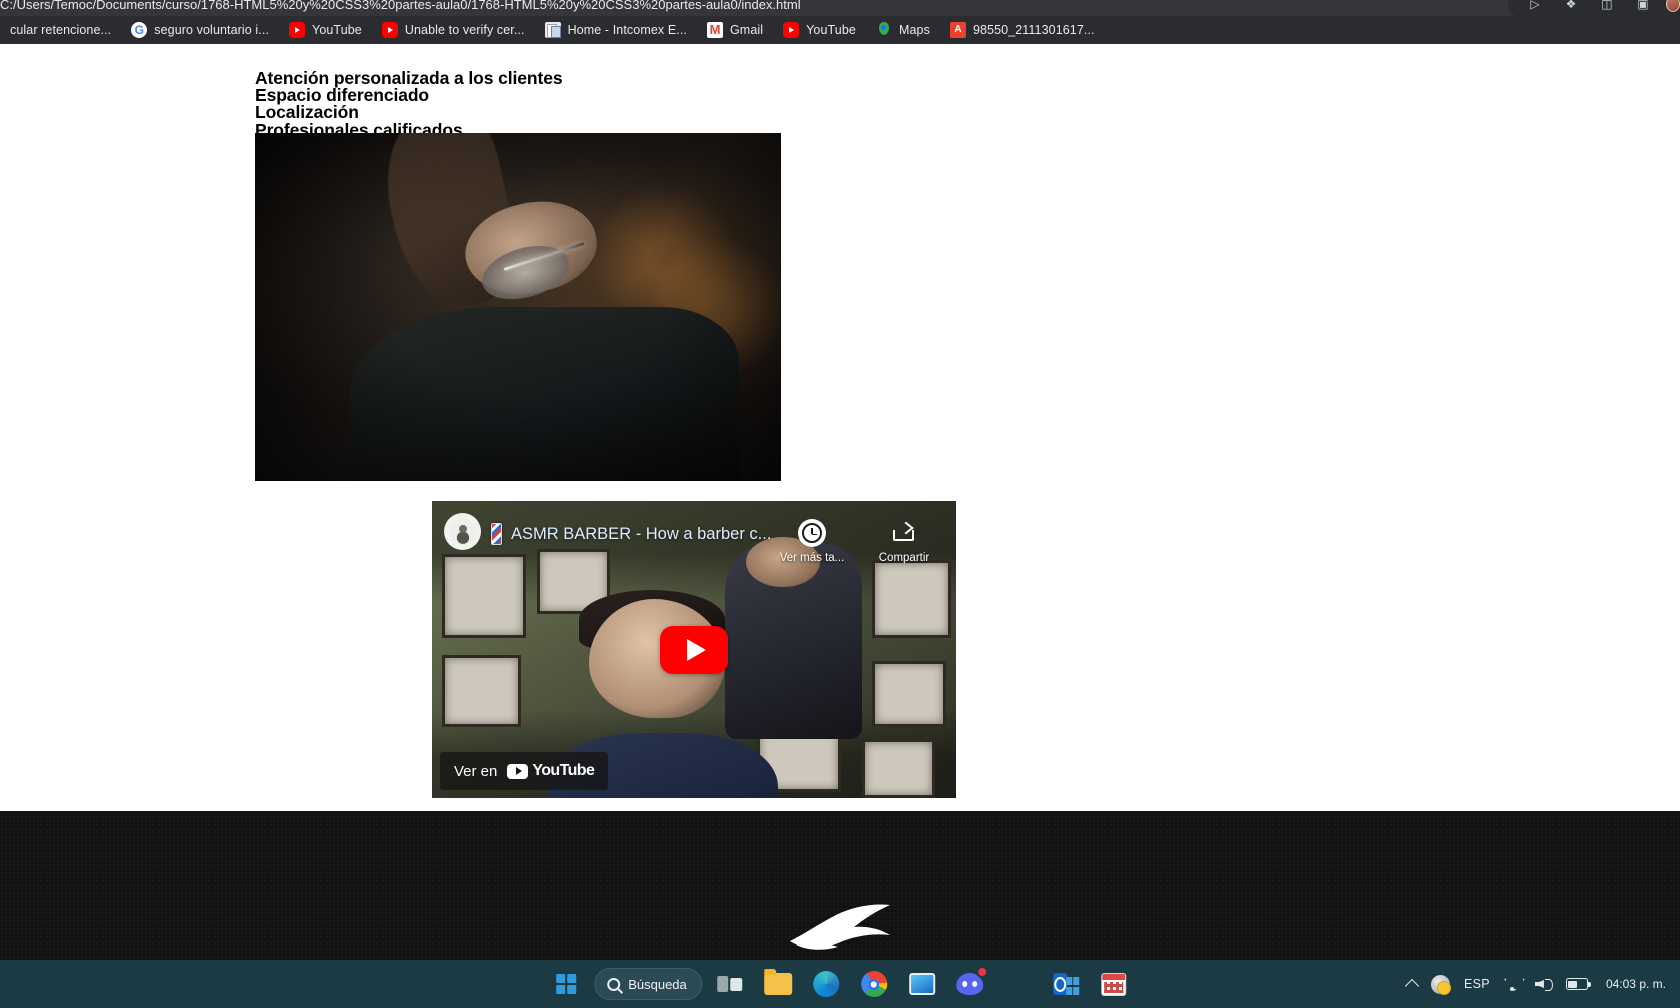 This screenshot has width=1680, height=1008. I want to click on chrome-button, so click(874, 984).